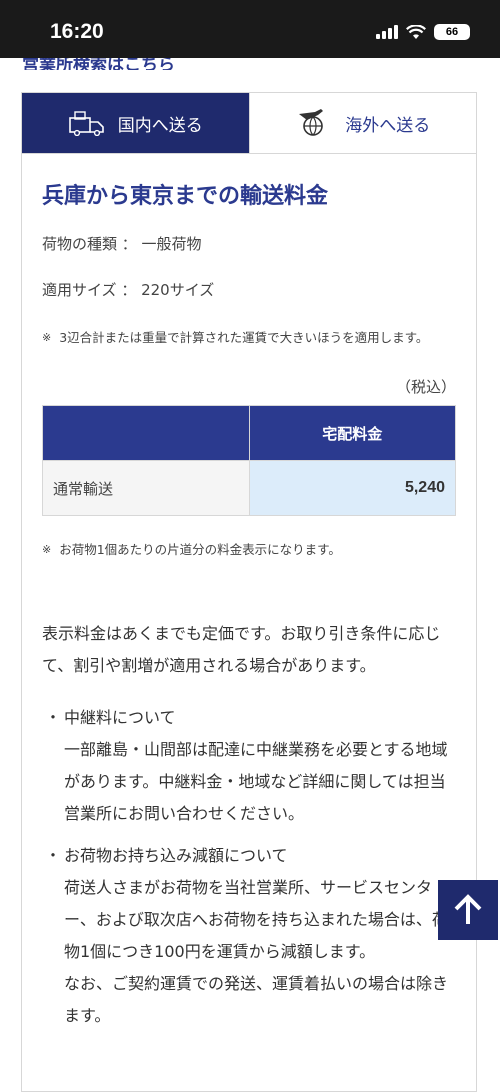 The height and width of the screenshot is (1092, 500). I want to click on price-table-header: 宅配料金, so click(249, 433).